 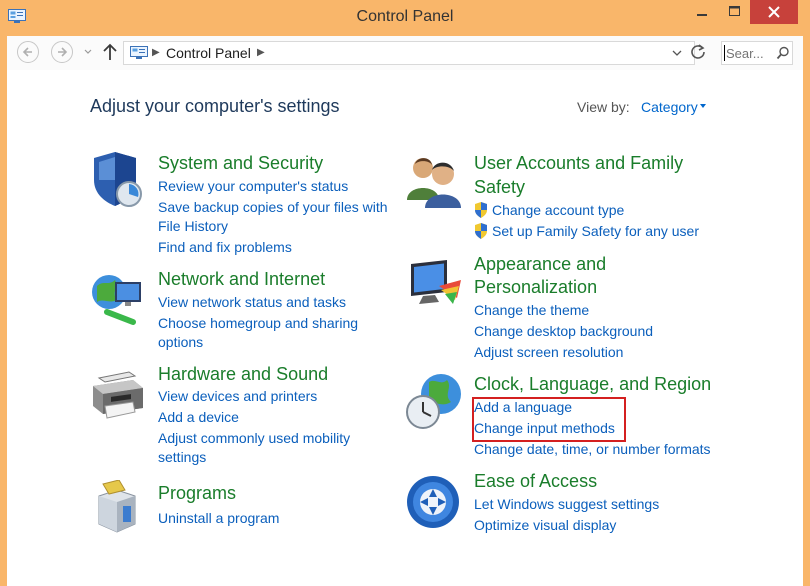 I want to click on clock-globe-icon, so click(x=434, y=401).